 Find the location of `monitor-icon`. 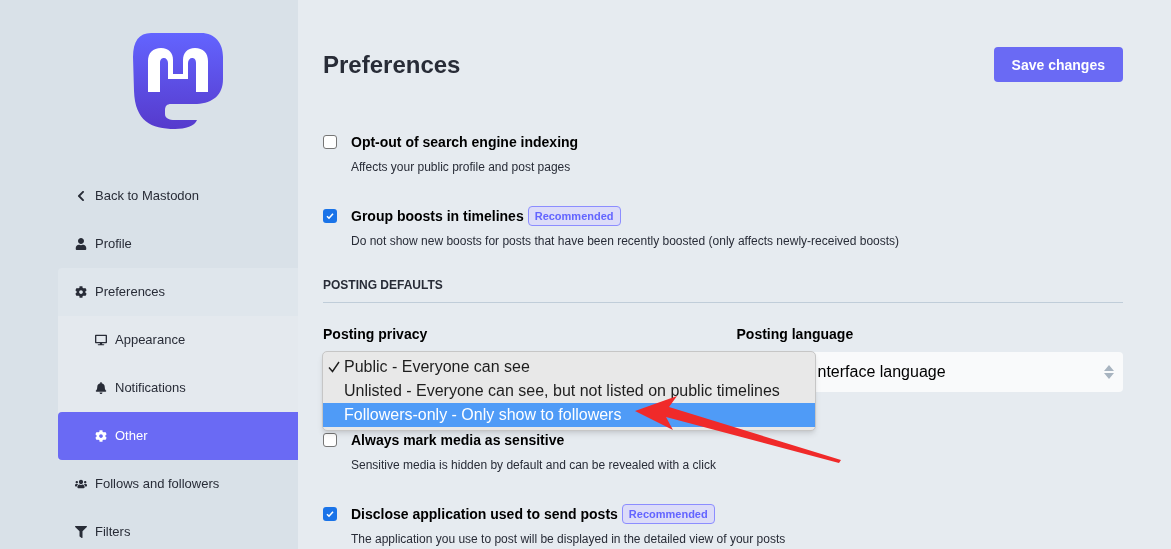

monitor-icon is located at coordinates (101, 340).